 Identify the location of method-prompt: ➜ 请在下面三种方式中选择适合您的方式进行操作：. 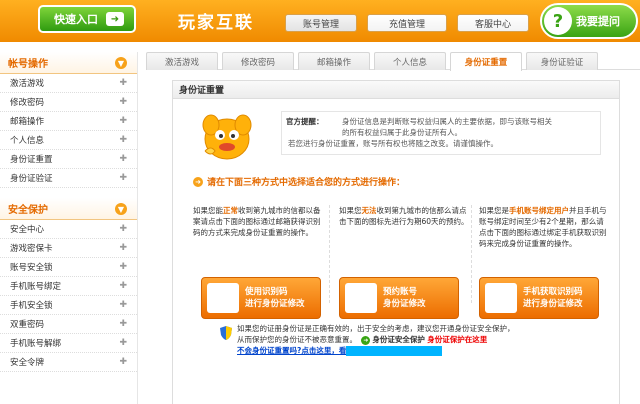
(299, 181).